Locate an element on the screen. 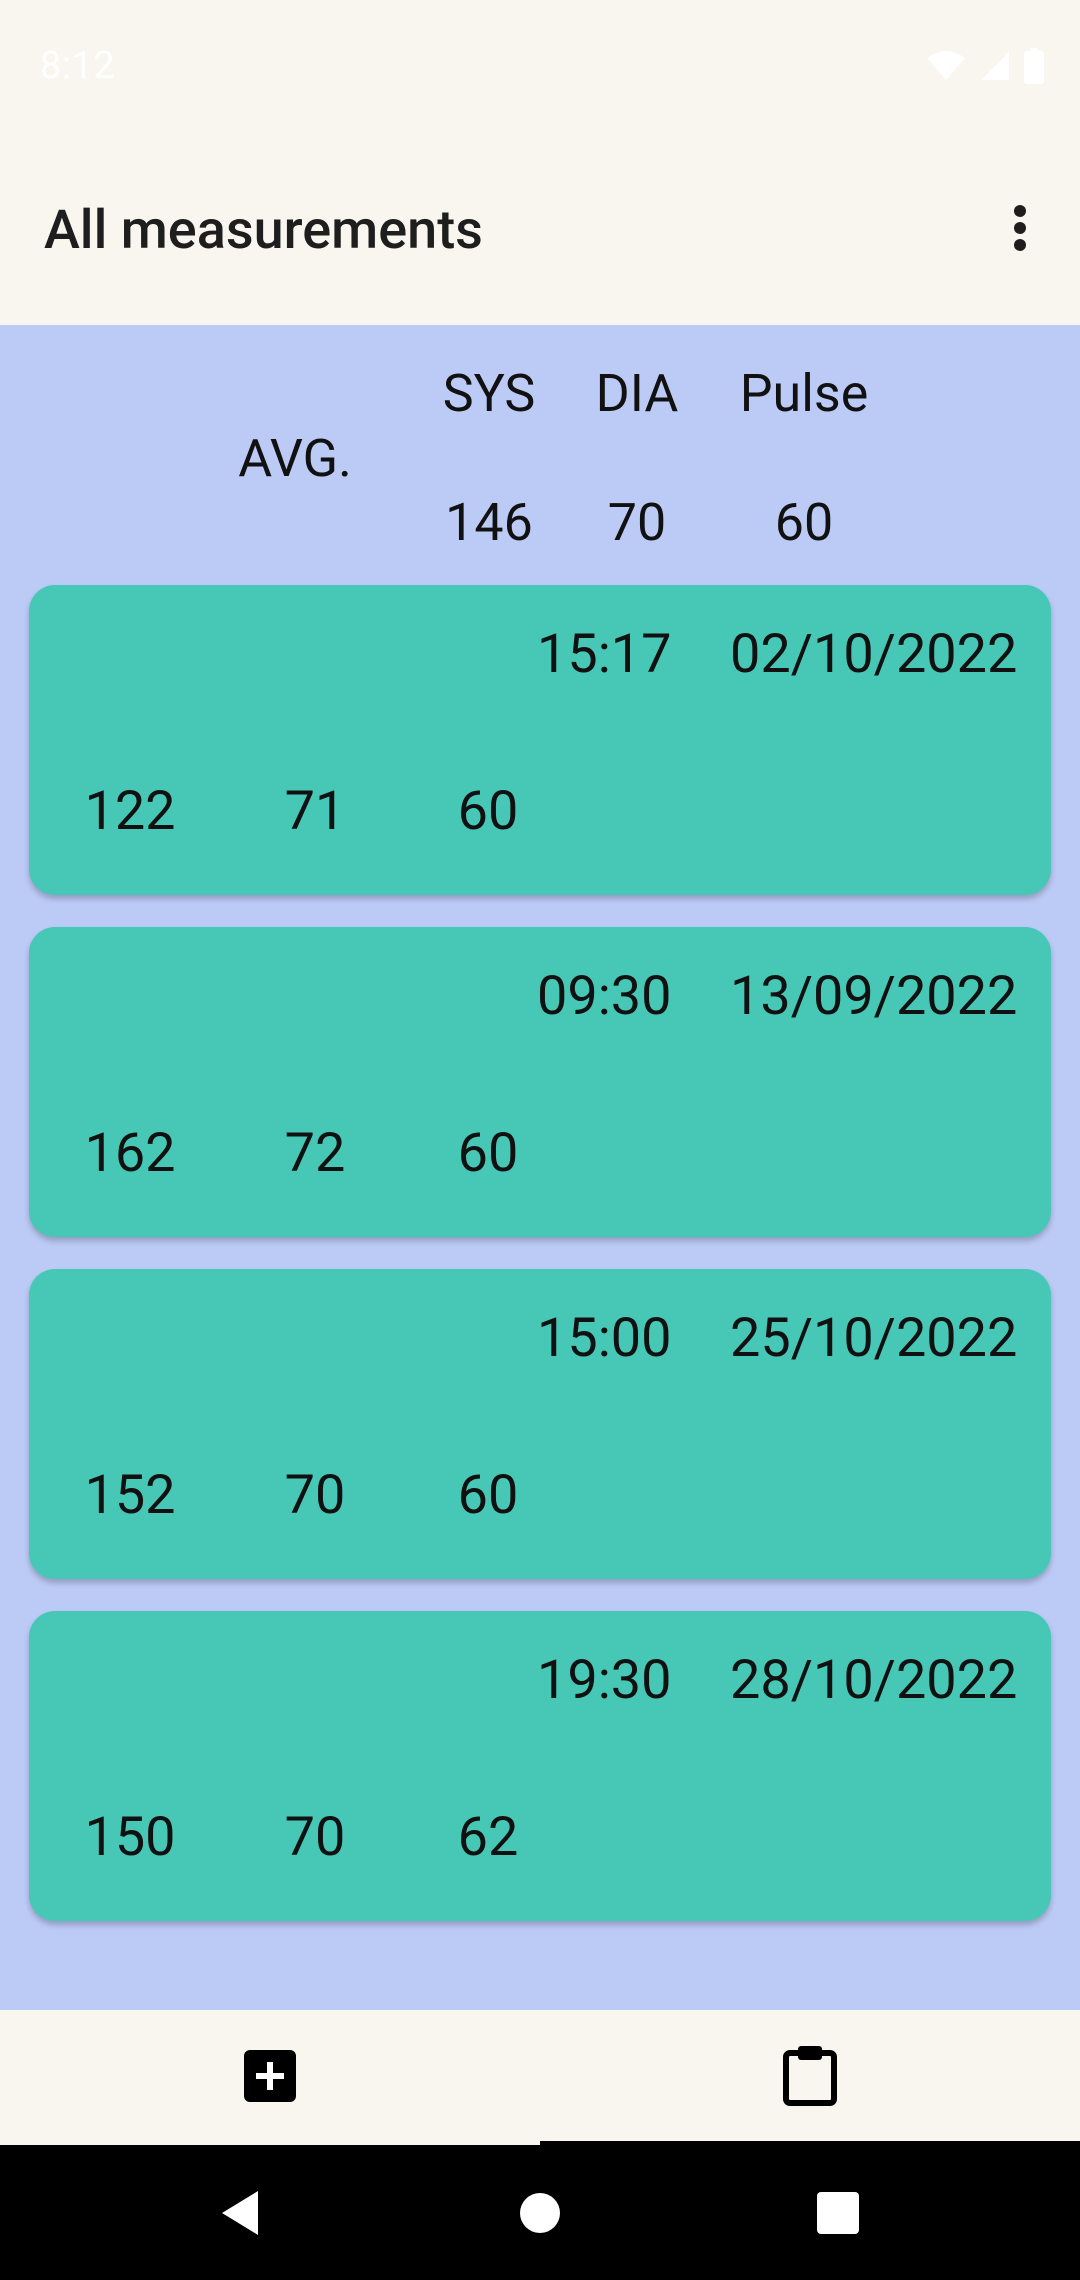  battery-icon is located at coordinates (1034, 68).